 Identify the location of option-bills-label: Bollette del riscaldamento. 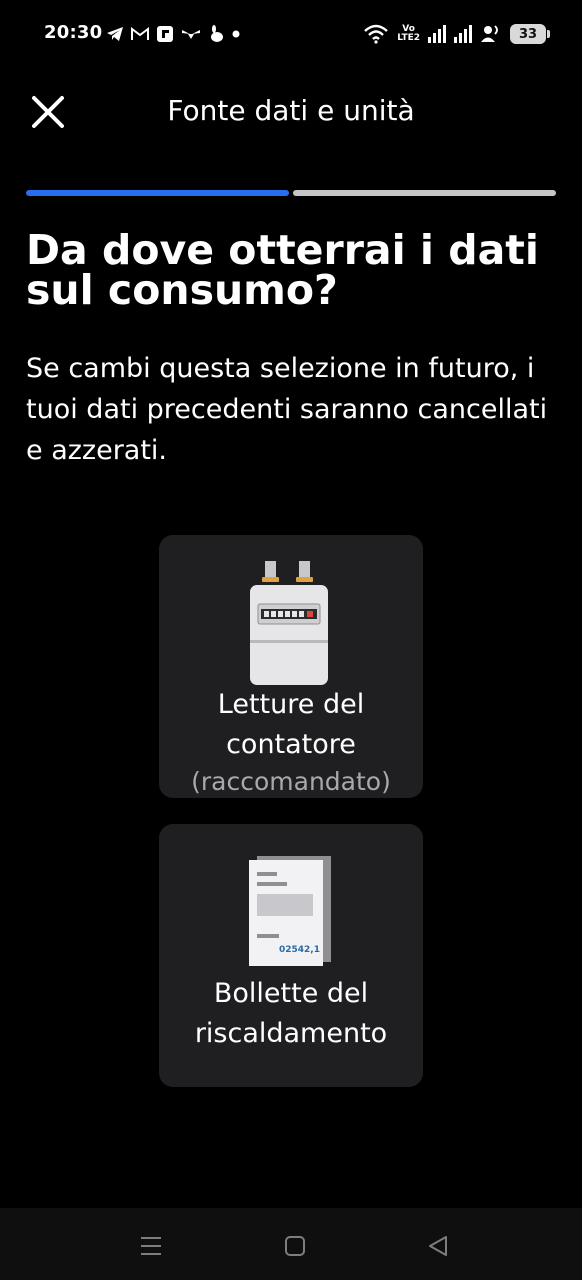
(291, 1013).